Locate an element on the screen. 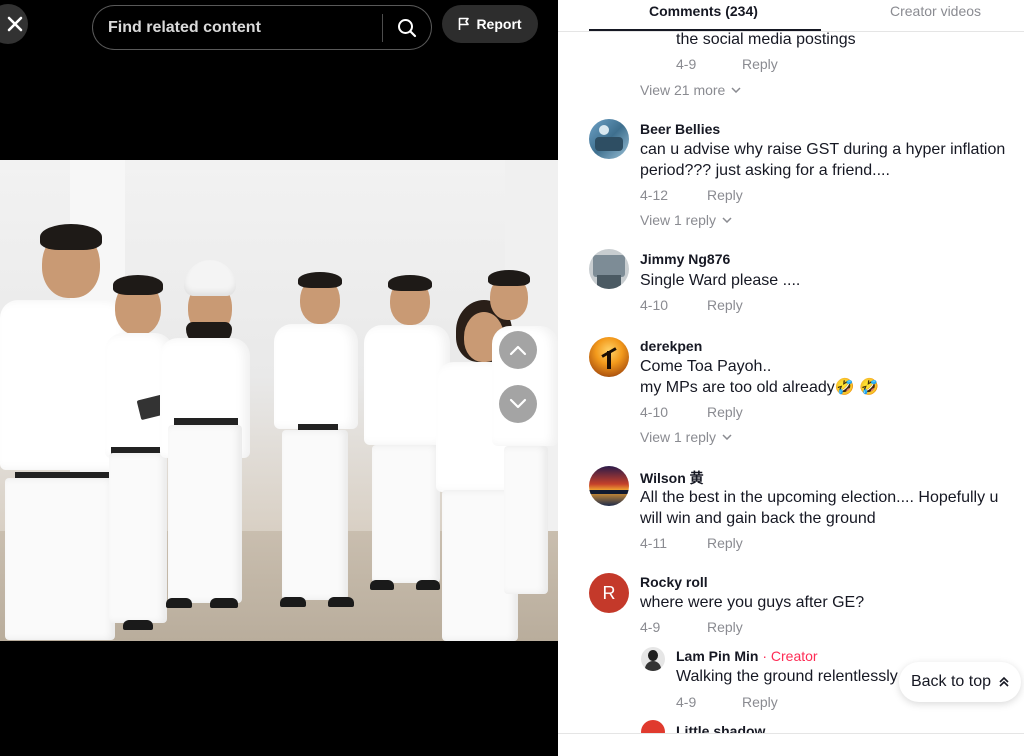 This screenshot has width=1024, height=756. previous-video-button is located at coordinates (518, 350).